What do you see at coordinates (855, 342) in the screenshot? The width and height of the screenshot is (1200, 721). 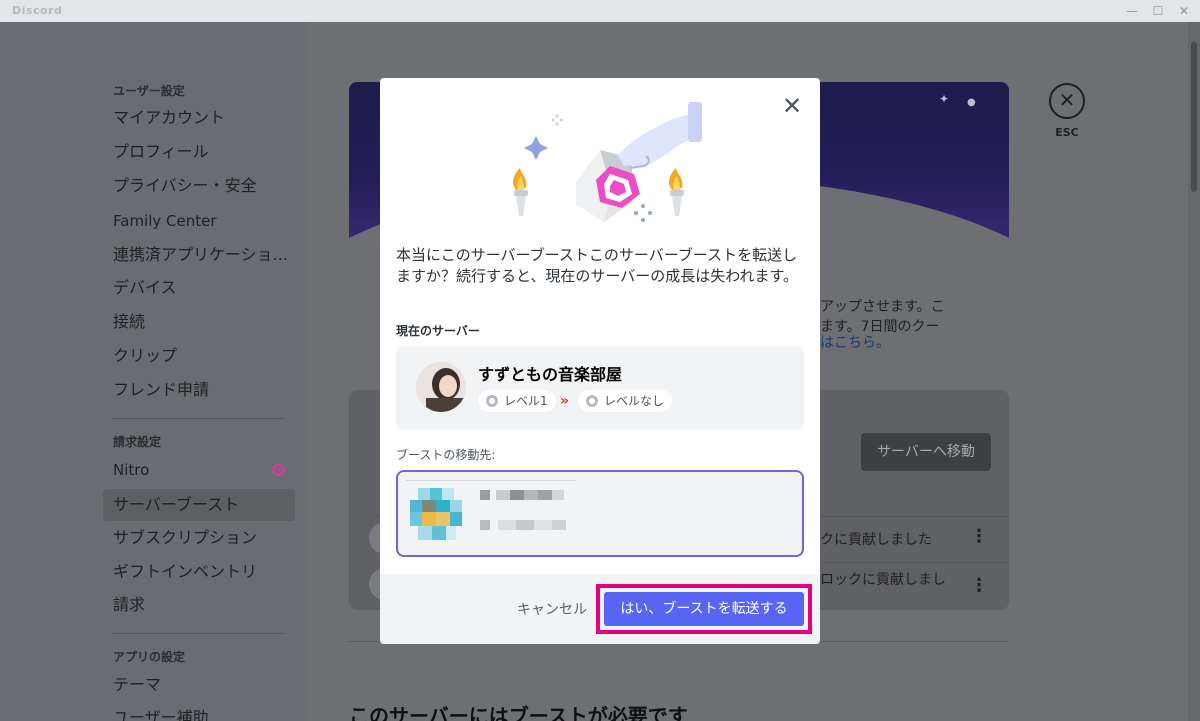 I see `boost-info-link: はこちら。` at bounding box center [855, 342].